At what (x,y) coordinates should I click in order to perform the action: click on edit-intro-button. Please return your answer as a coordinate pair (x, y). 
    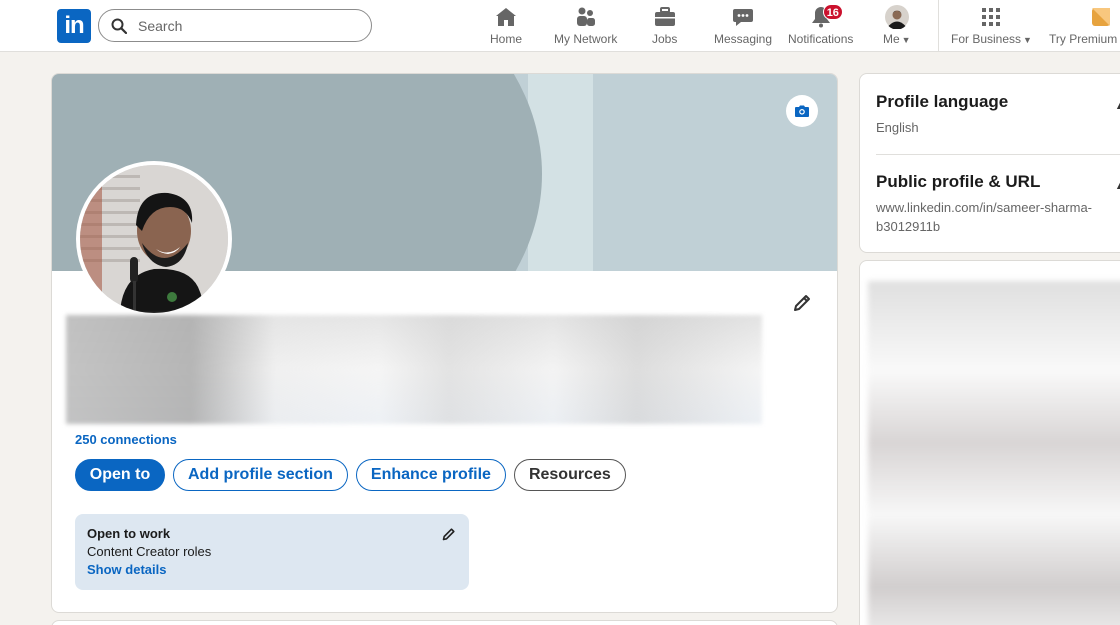
    Looking at the image, I should click on (802, 303).